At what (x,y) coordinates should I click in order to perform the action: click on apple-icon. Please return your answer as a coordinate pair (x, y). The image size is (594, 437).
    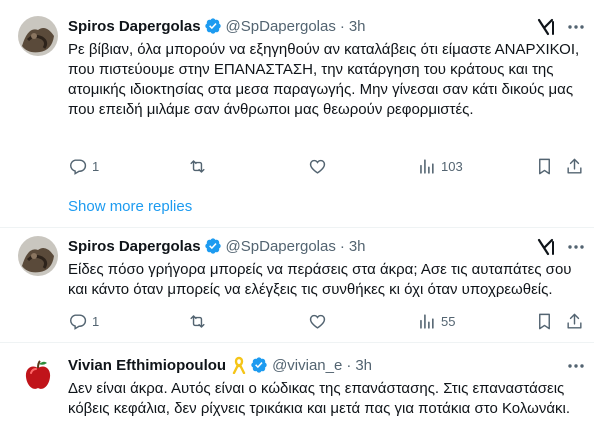
    Looking at the image, I should click on (38, 375).